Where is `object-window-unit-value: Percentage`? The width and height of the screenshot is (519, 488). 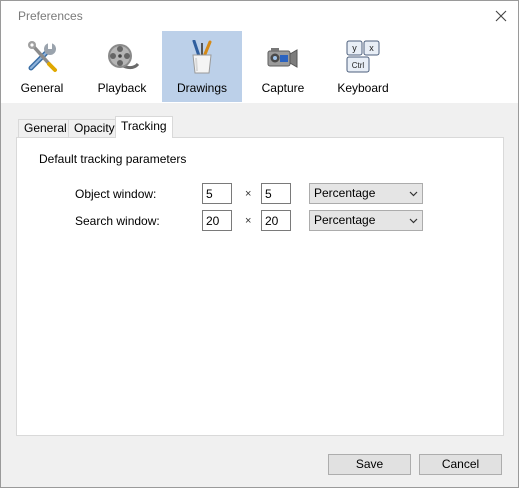 object-window-unit-value: Percentage is located at coordinates (345, 193).